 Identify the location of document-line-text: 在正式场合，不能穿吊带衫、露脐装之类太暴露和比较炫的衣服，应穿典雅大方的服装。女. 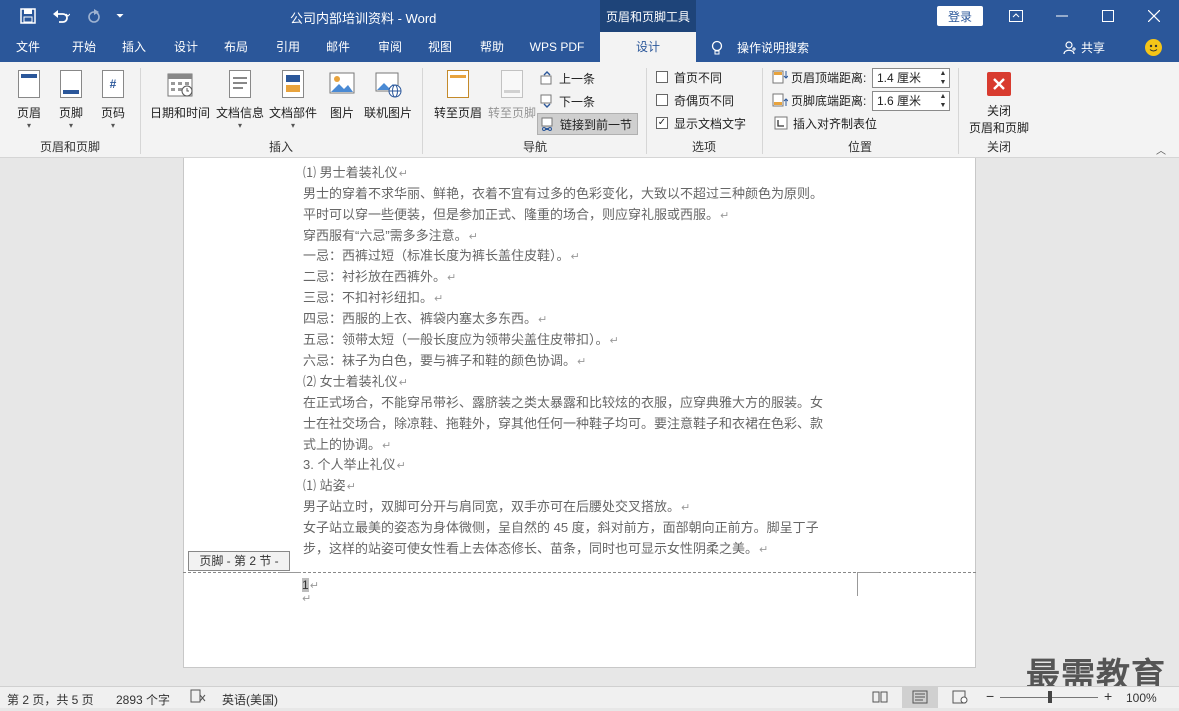
(563, 402).